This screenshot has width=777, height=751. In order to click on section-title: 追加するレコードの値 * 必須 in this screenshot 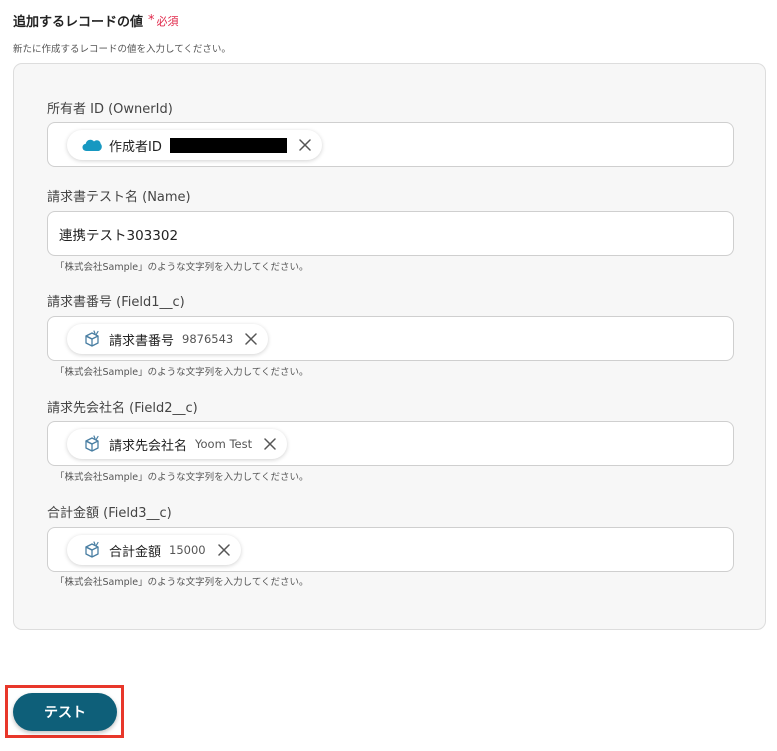, I will do `click(96, 20)`.